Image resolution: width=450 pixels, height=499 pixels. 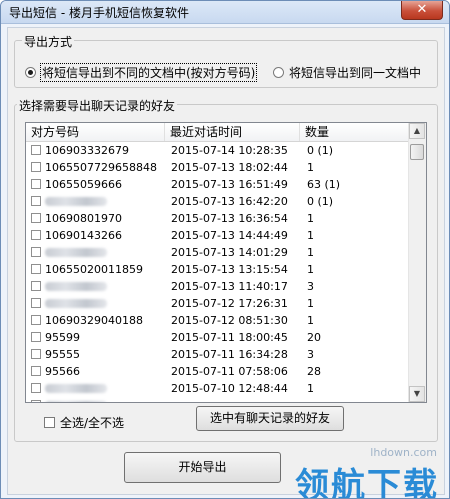 I want to click on table-row: 106903332679 2015-07-14 10:28:35 0 (1), so click(x=217, y=150).